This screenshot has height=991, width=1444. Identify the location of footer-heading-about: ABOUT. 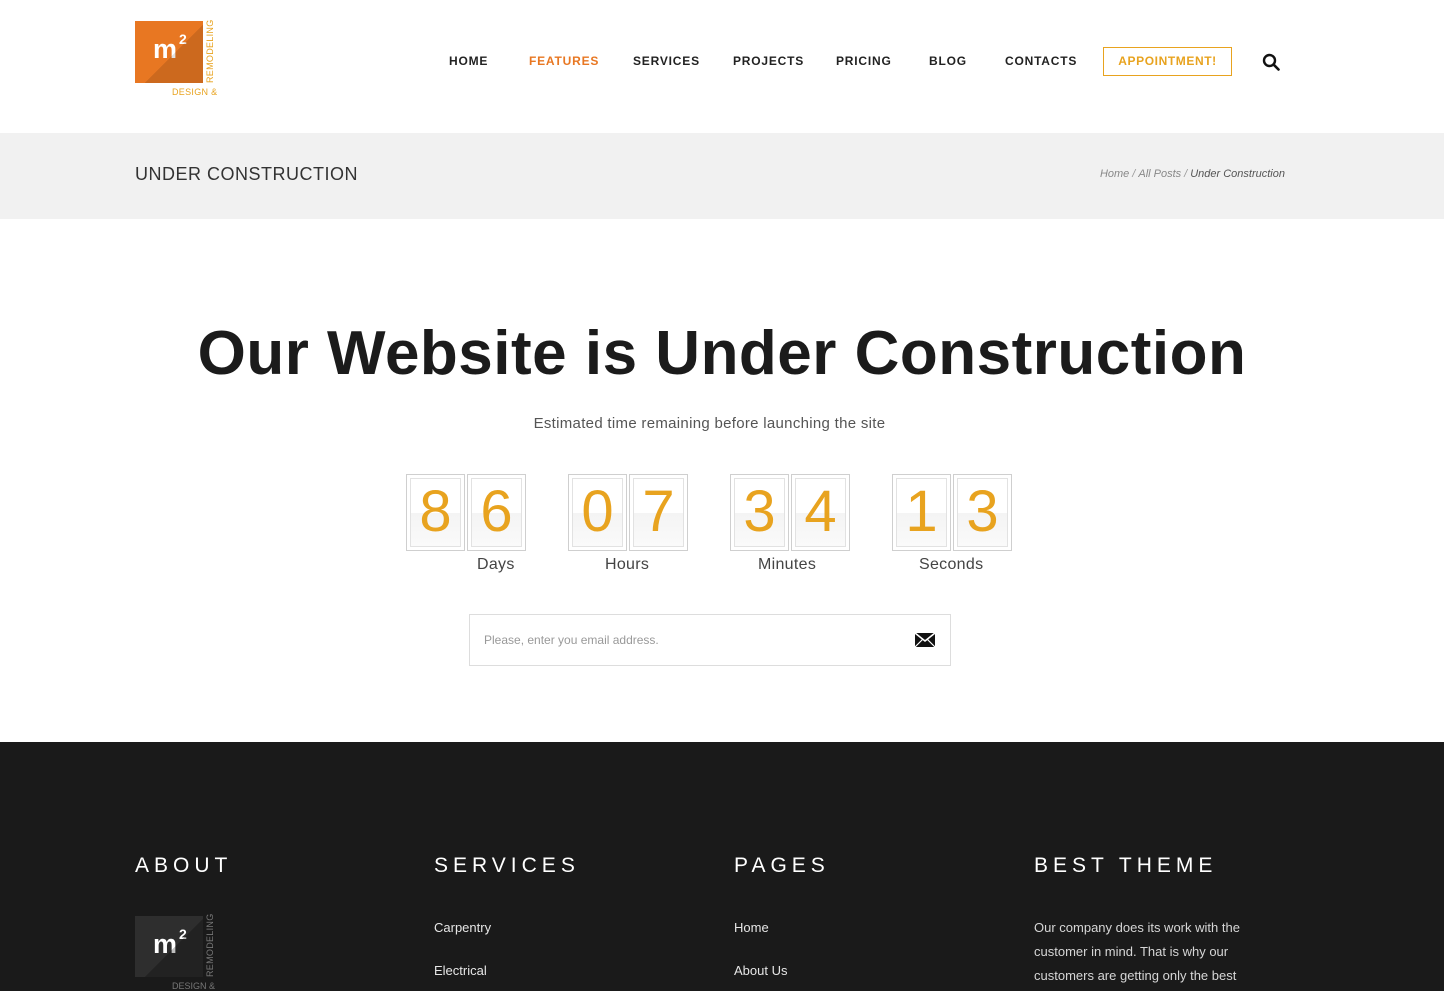
(184, 865).